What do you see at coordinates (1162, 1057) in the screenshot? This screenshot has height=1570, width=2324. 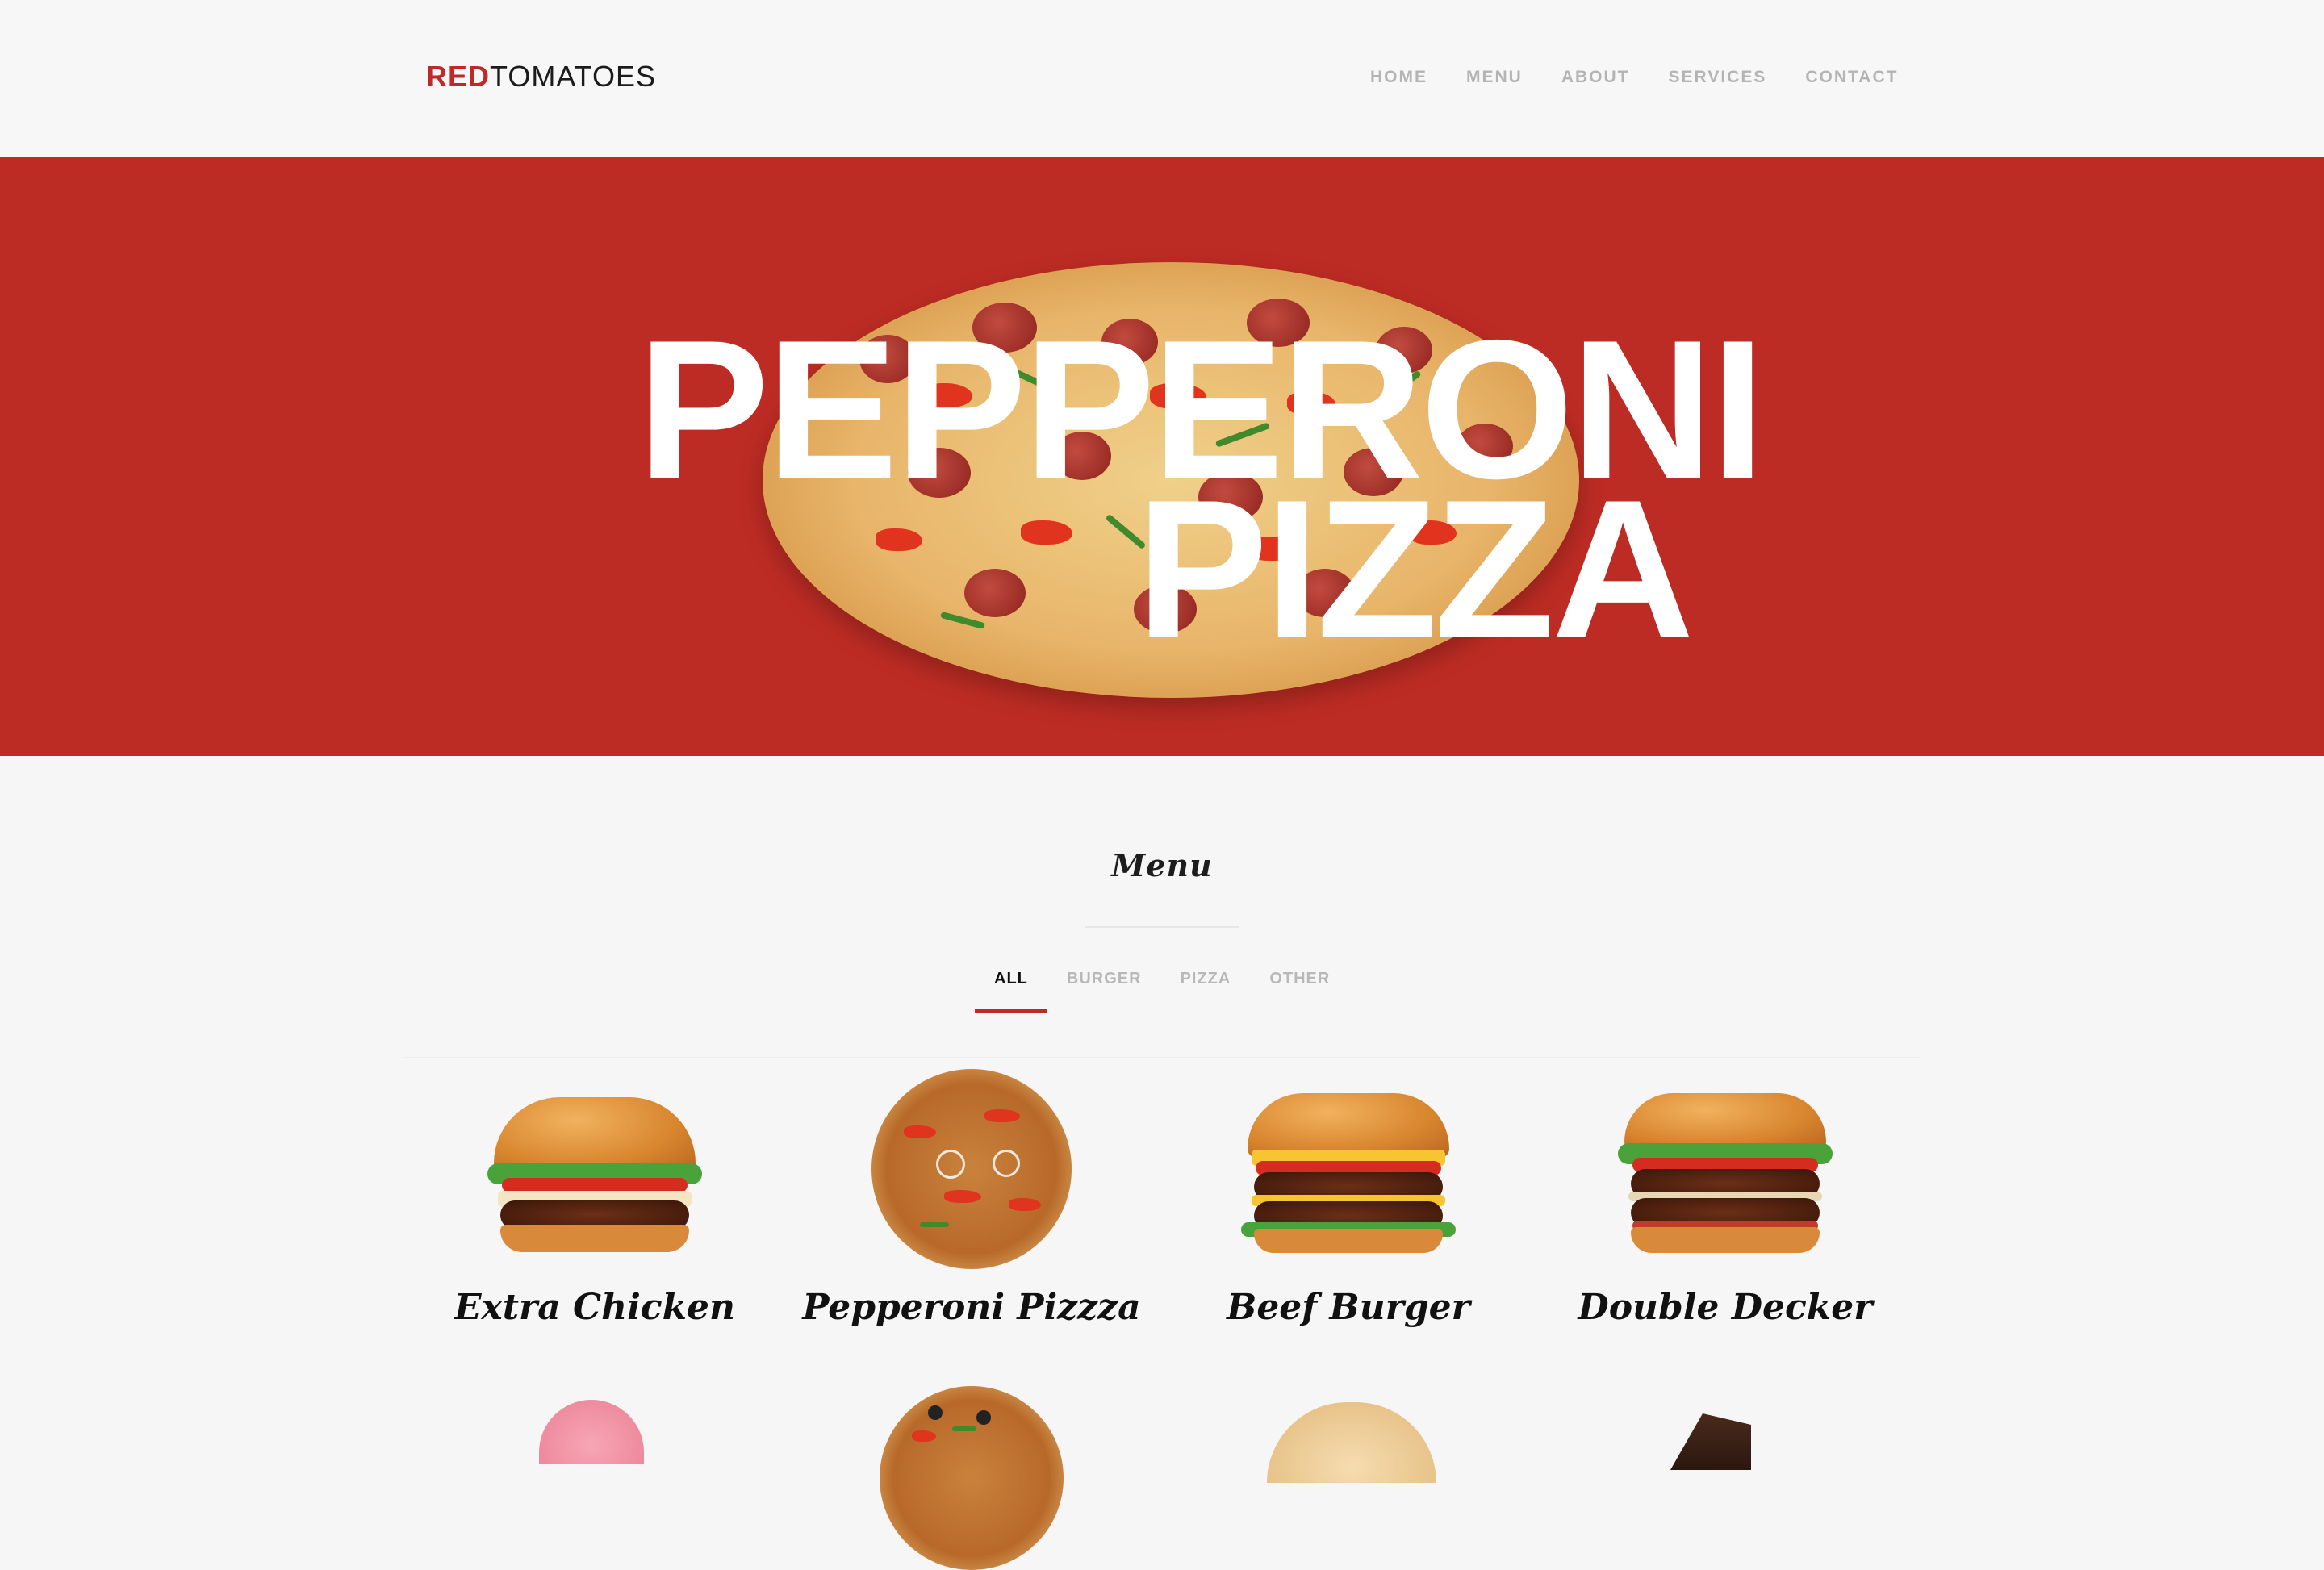 I see `filter-divider` at bounding box center [1162, 1057].